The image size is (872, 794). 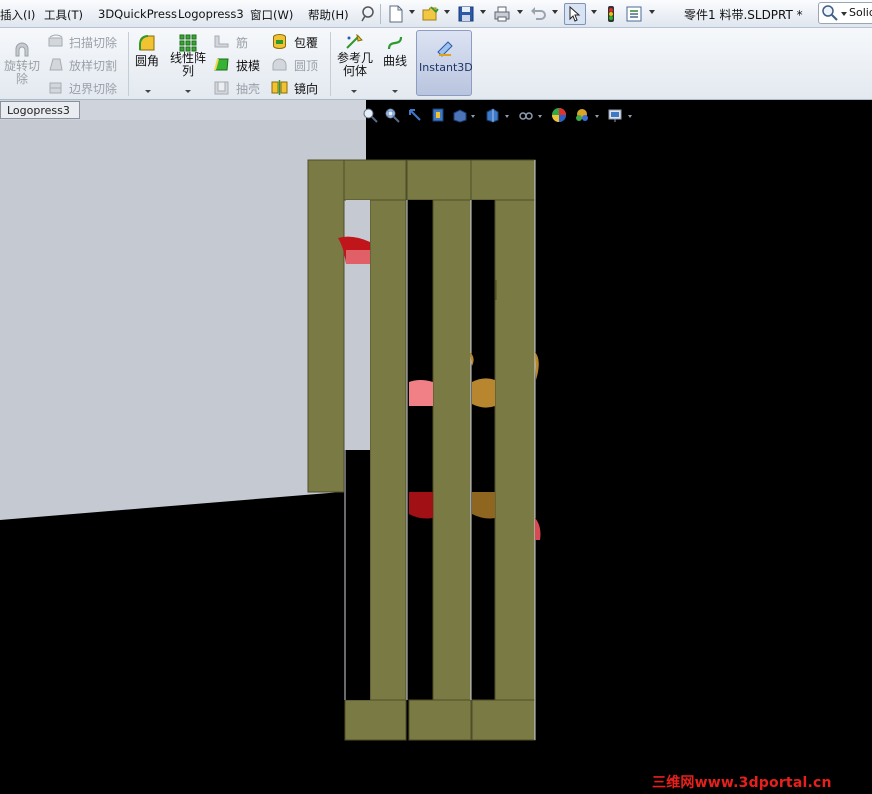 I want to click on fillet-label: 圆角, so click(x=147, y=61).